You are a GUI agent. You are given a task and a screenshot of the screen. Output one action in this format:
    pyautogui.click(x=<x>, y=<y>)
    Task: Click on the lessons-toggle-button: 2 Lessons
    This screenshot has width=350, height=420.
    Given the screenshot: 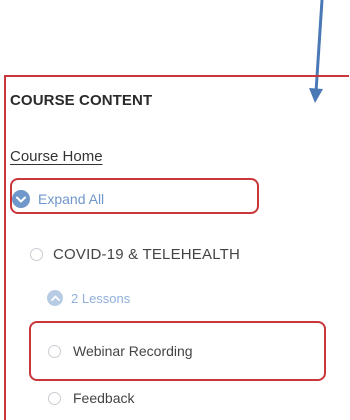 What is the action you would take?
    pyautogui.click(x=88, y=298)
    